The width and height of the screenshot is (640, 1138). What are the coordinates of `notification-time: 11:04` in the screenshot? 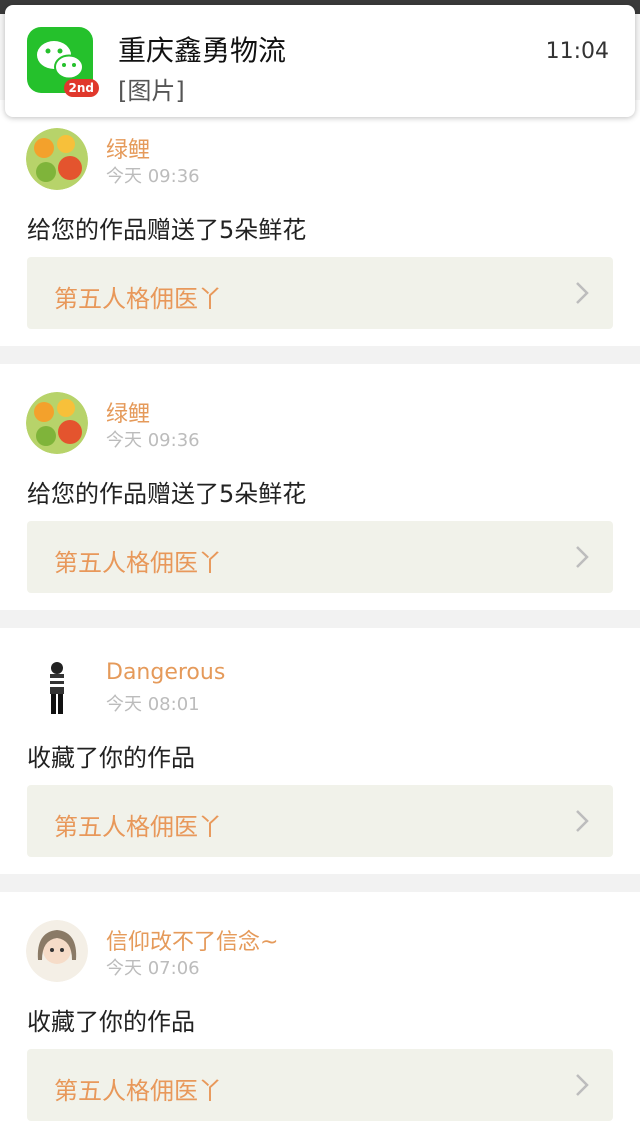 It's located at (577, 51).